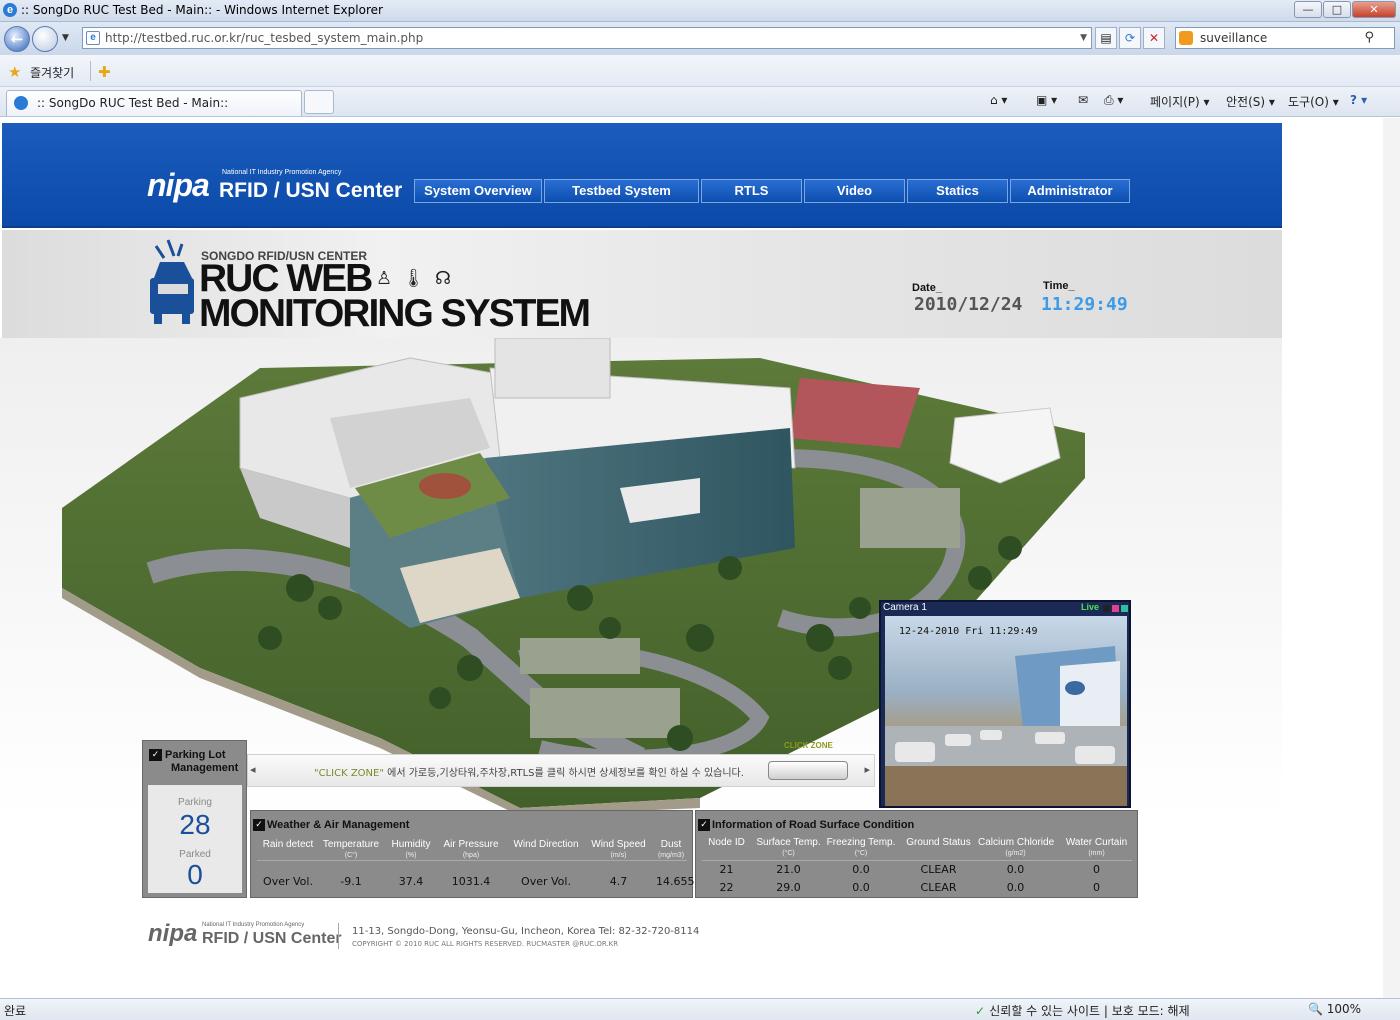 Image resolution: width=1400 pixels, height=1020 pixels. Describe the element at coordinates (1006, 711) in the screenshot. I see `camera-feed: 12-24-2010 Fri 11:29:49` at that location.